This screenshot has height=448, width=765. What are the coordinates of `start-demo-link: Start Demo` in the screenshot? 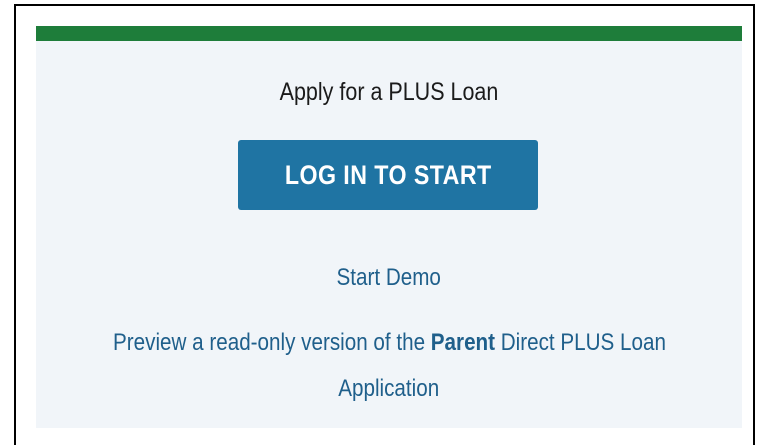 It's located at (389, 278).